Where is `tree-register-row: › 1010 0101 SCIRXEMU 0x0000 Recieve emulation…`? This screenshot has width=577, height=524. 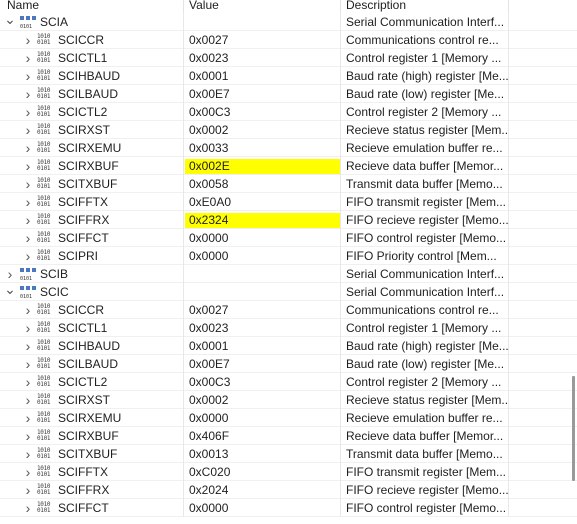
tree-register-row: › 1010 0101 SCIRXEMU 0x0000 Recieve emulation… is located at coordinates (288, 418).